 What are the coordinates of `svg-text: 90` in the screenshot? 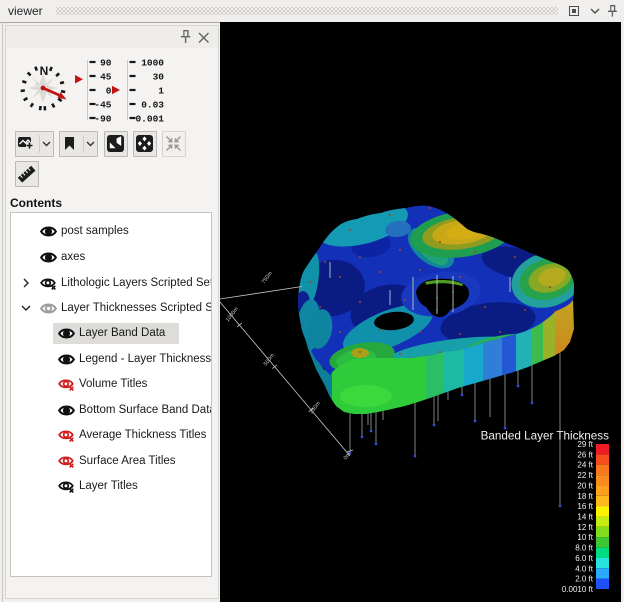 It's located at (106, 63).